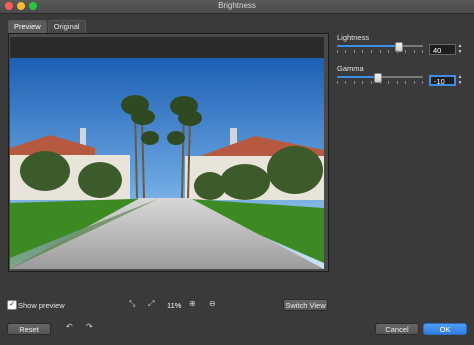 This screenshot has width=474, height=345. Describe the element at coordinates (12, 305) in the screenshot. I see `show-preview-checkbox: ✓` at that location.